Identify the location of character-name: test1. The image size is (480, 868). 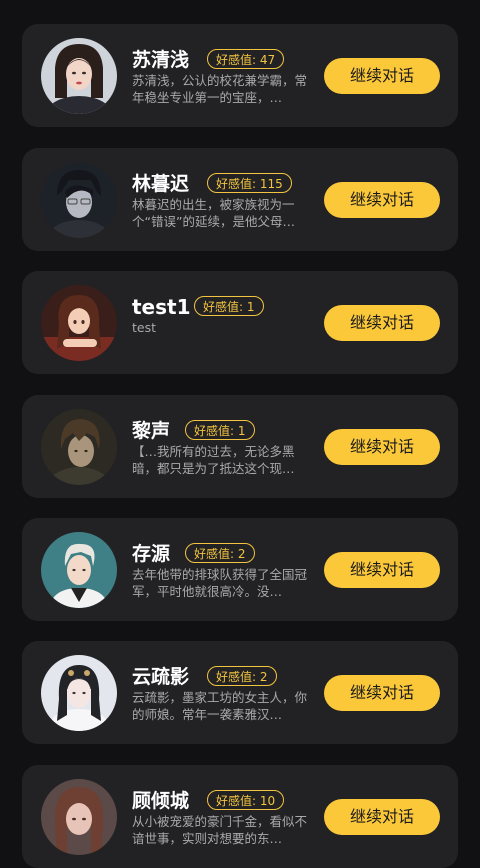
(161, 307).